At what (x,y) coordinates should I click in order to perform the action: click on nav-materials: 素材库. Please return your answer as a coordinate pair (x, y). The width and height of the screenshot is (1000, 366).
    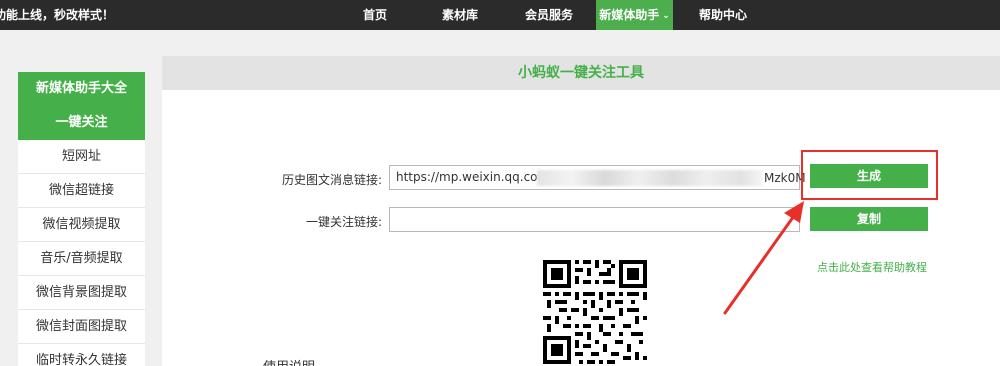
    Looking at the image, I should click on (460, 15).